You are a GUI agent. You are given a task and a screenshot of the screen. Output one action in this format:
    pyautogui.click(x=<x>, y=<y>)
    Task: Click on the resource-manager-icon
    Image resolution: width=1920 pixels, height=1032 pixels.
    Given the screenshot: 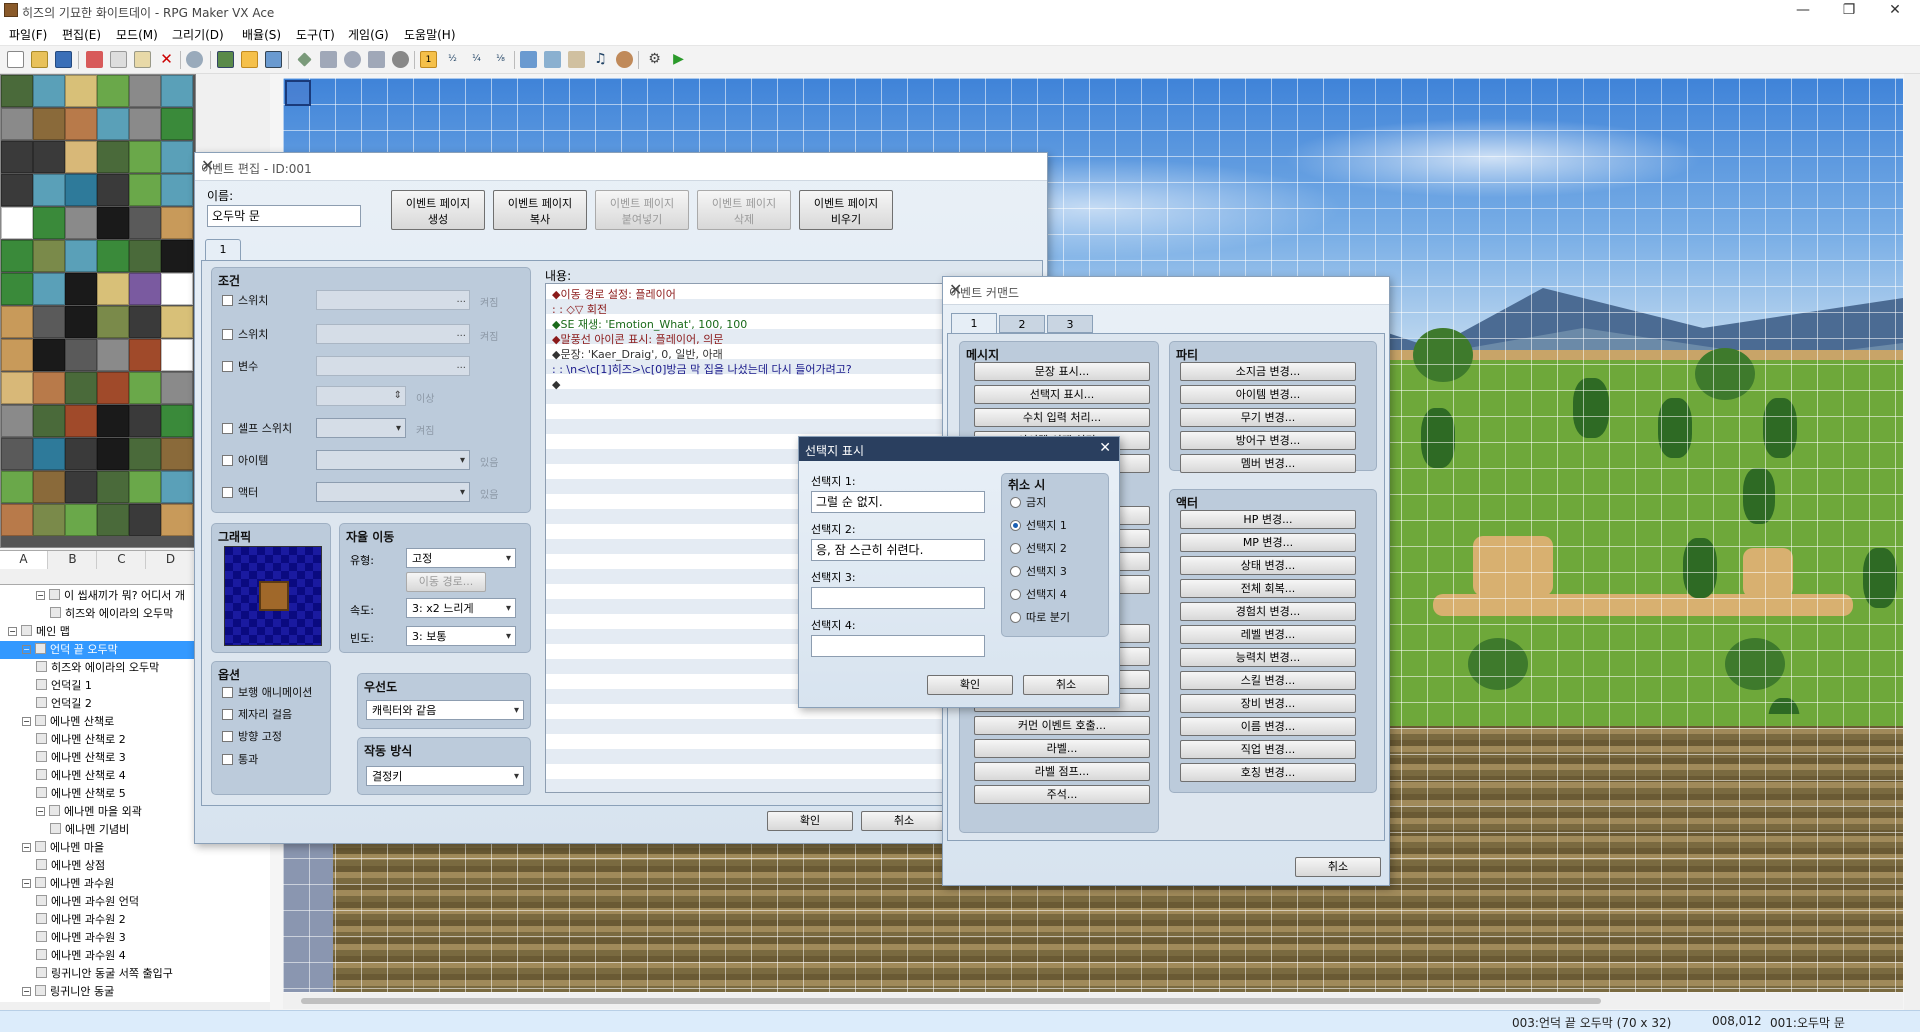 What is the action you would take?
    pyautogui.click(x=552, y=59)
    